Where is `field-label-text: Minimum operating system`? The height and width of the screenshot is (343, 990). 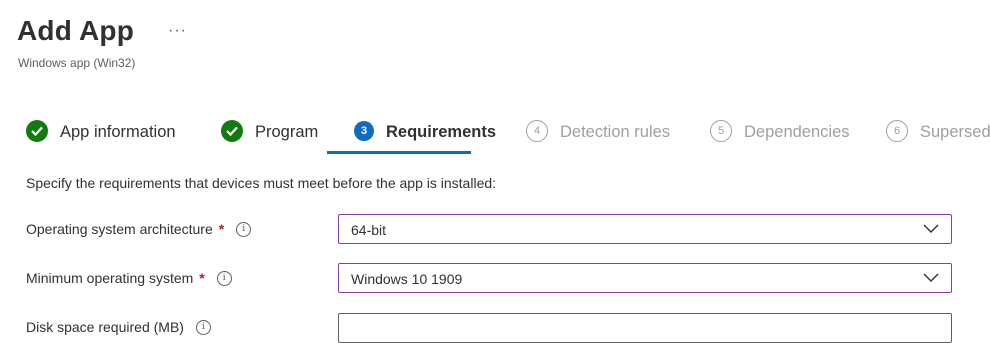 field-label-text: Minimum operating system is located at coordinates (110, 278).